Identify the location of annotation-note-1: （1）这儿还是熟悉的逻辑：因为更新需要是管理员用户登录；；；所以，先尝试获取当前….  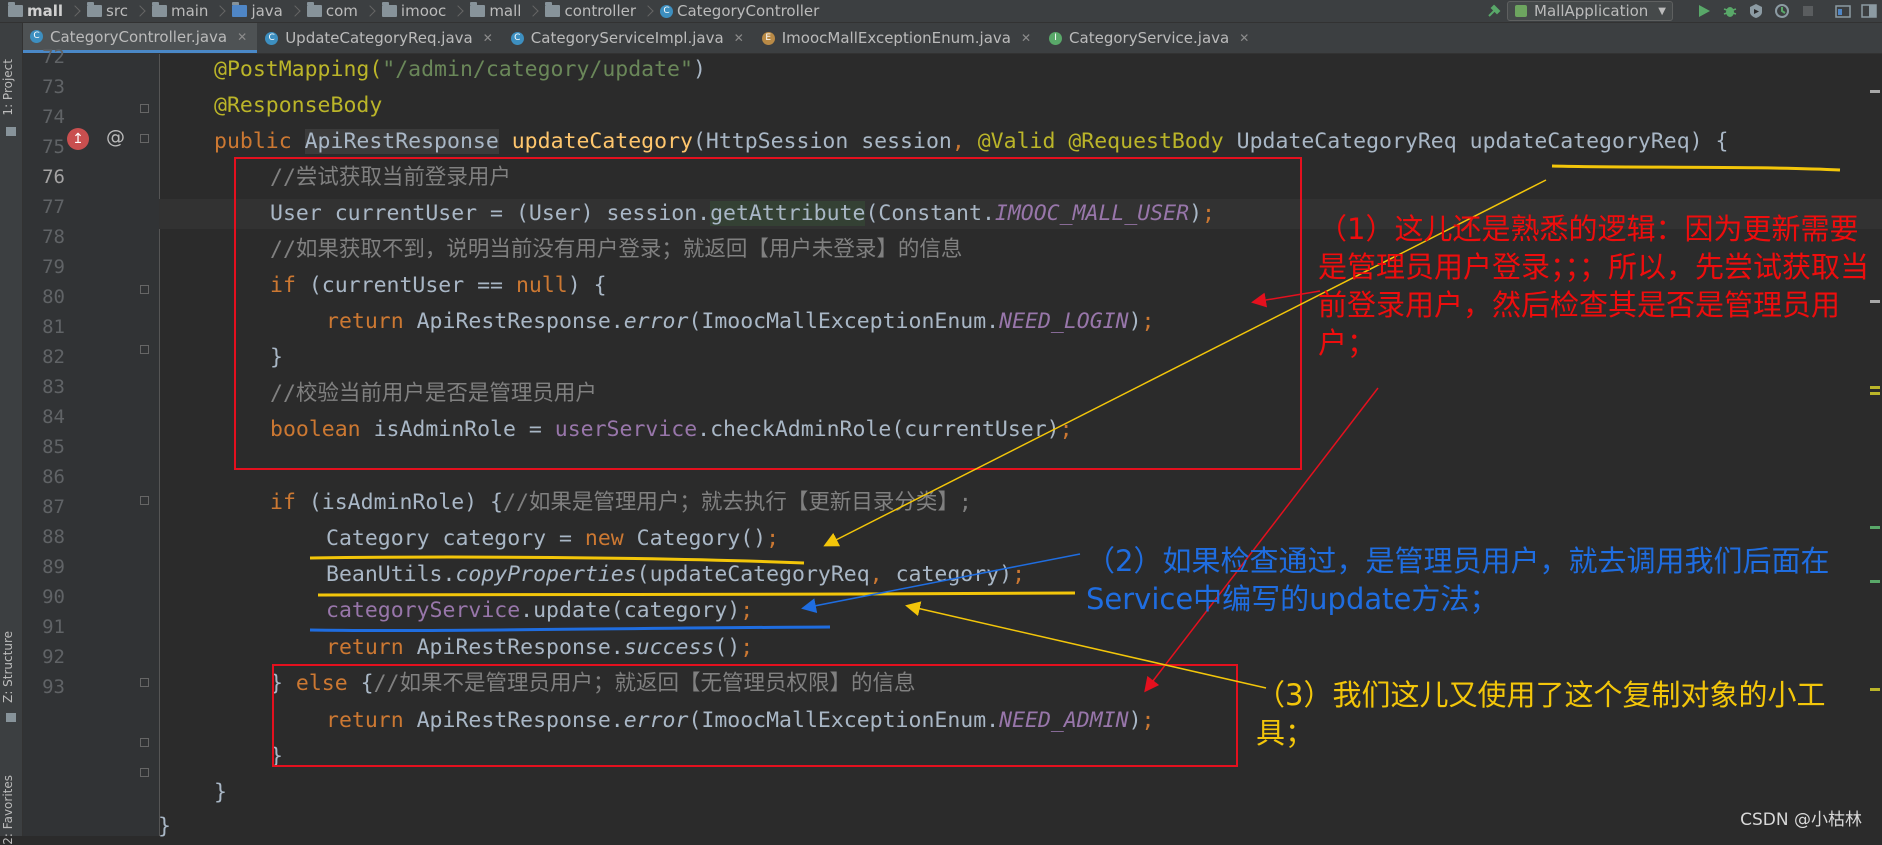
(1594, 286).